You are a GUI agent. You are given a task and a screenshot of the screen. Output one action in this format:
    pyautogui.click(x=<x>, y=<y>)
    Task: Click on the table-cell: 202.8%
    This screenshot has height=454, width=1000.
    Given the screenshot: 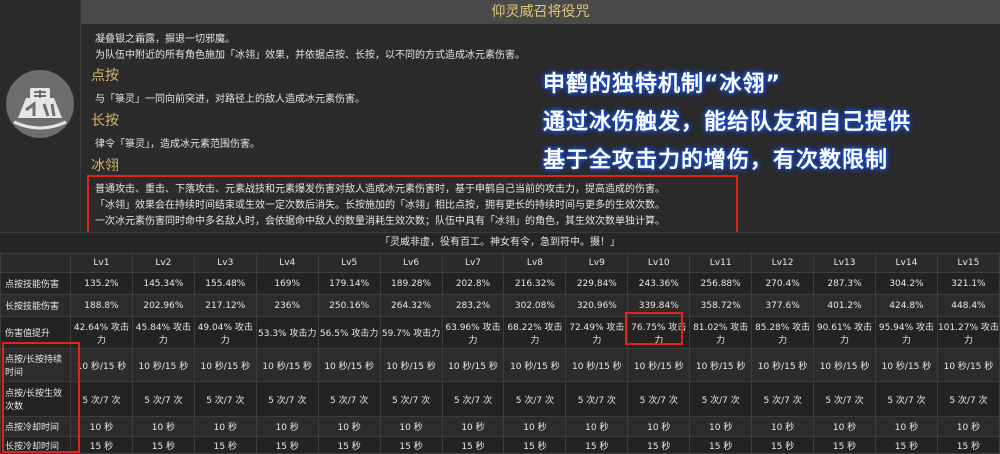 What is the action you would take?
    pyautogui.click(x=473, y=283)
    